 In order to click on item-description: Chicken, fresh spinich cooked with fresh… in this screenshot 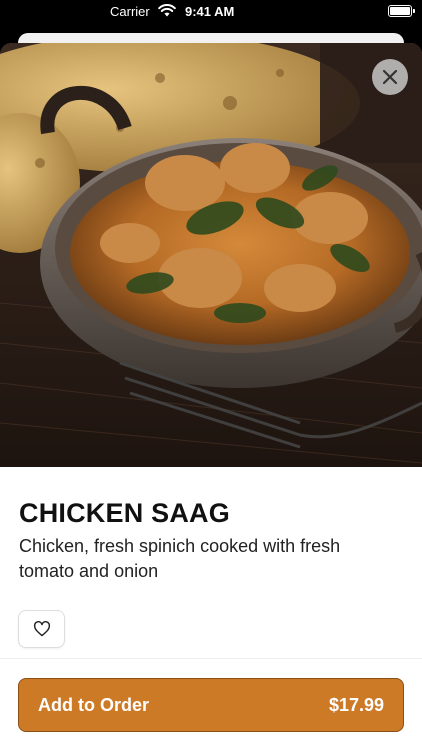, I will do `click(180, 558)`.